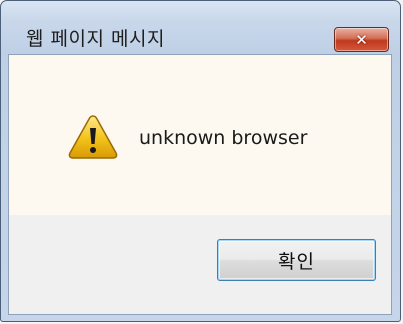 The width and height of the screenshot is (403, 324). What do you see at coordinates (223, 138) in the screenshot?
I see `message-text: unknown browser` at bounding box center [223, 138].